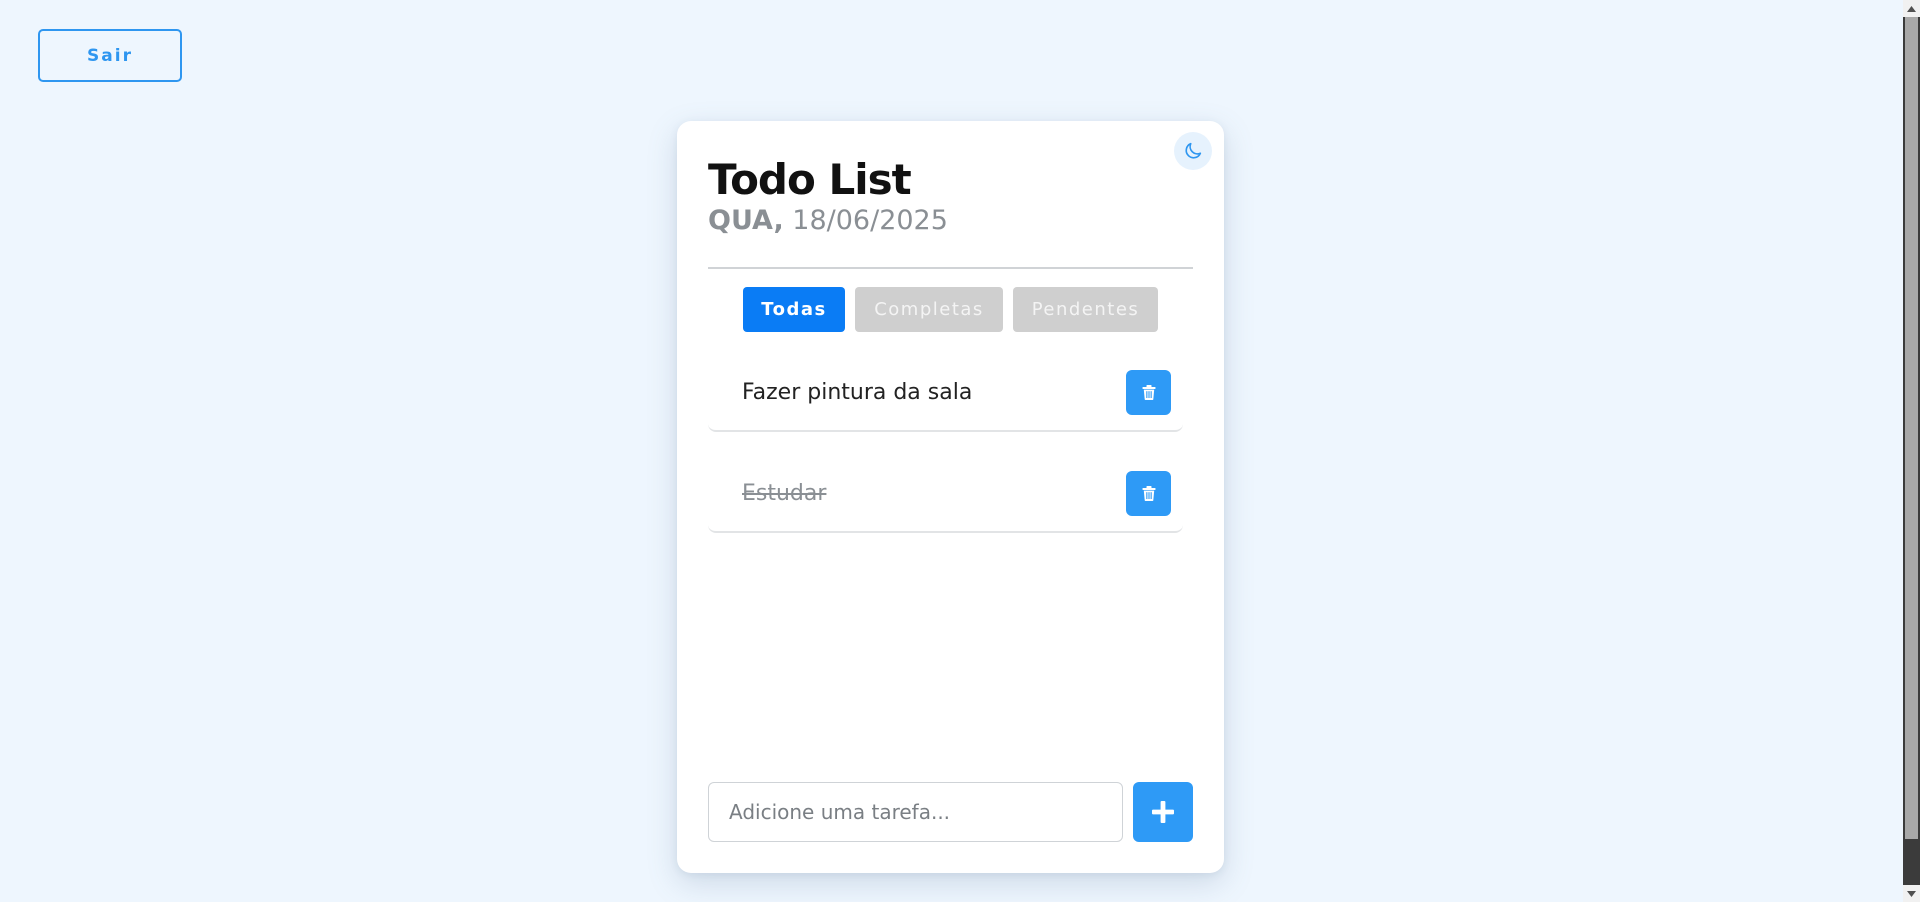  I want to click on plus-icon, so click(1163, 812).